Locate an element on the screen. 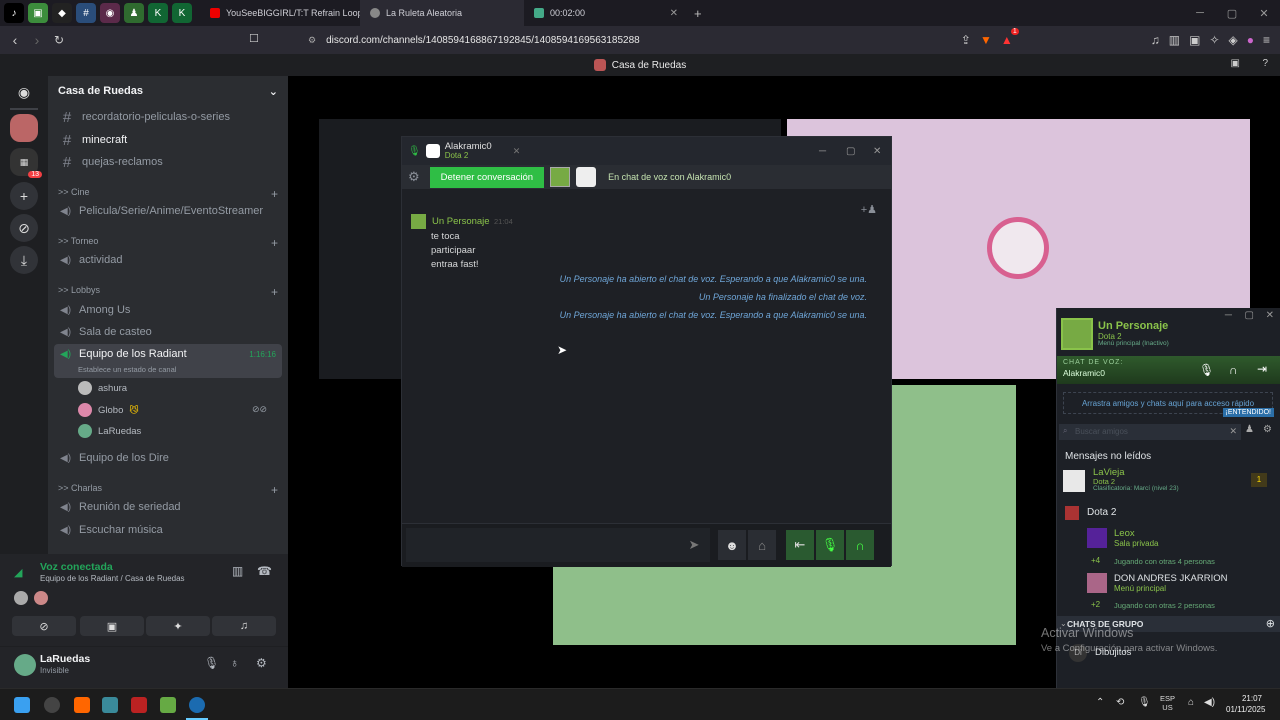 The height and width of the screenshot is (720, 1280). site-info-icon: ⚙ is located at coordinates (312, 40).